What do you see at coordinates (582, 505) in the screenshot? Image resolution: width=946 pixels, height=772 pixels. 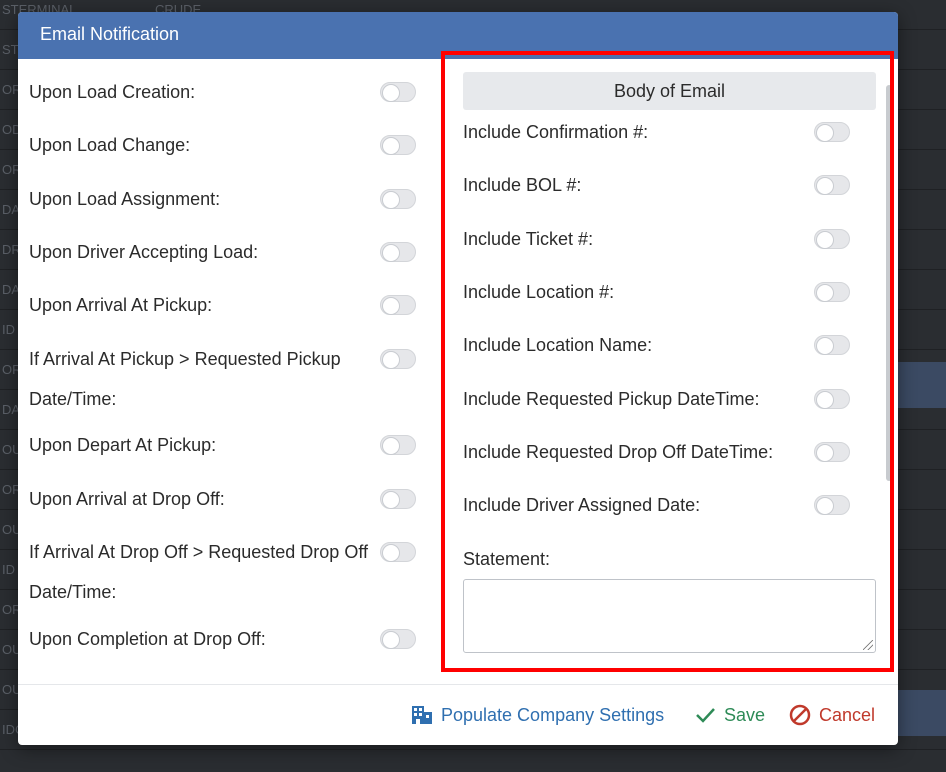 I see `option-label: Include Driver Assigned Date:` at bounding box center [582, 505].